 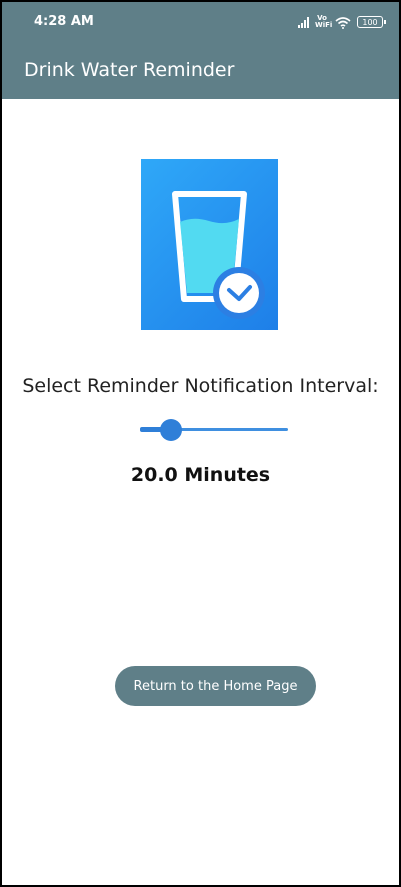 I want to click on slider-thumb, so click(x=171, y=430).